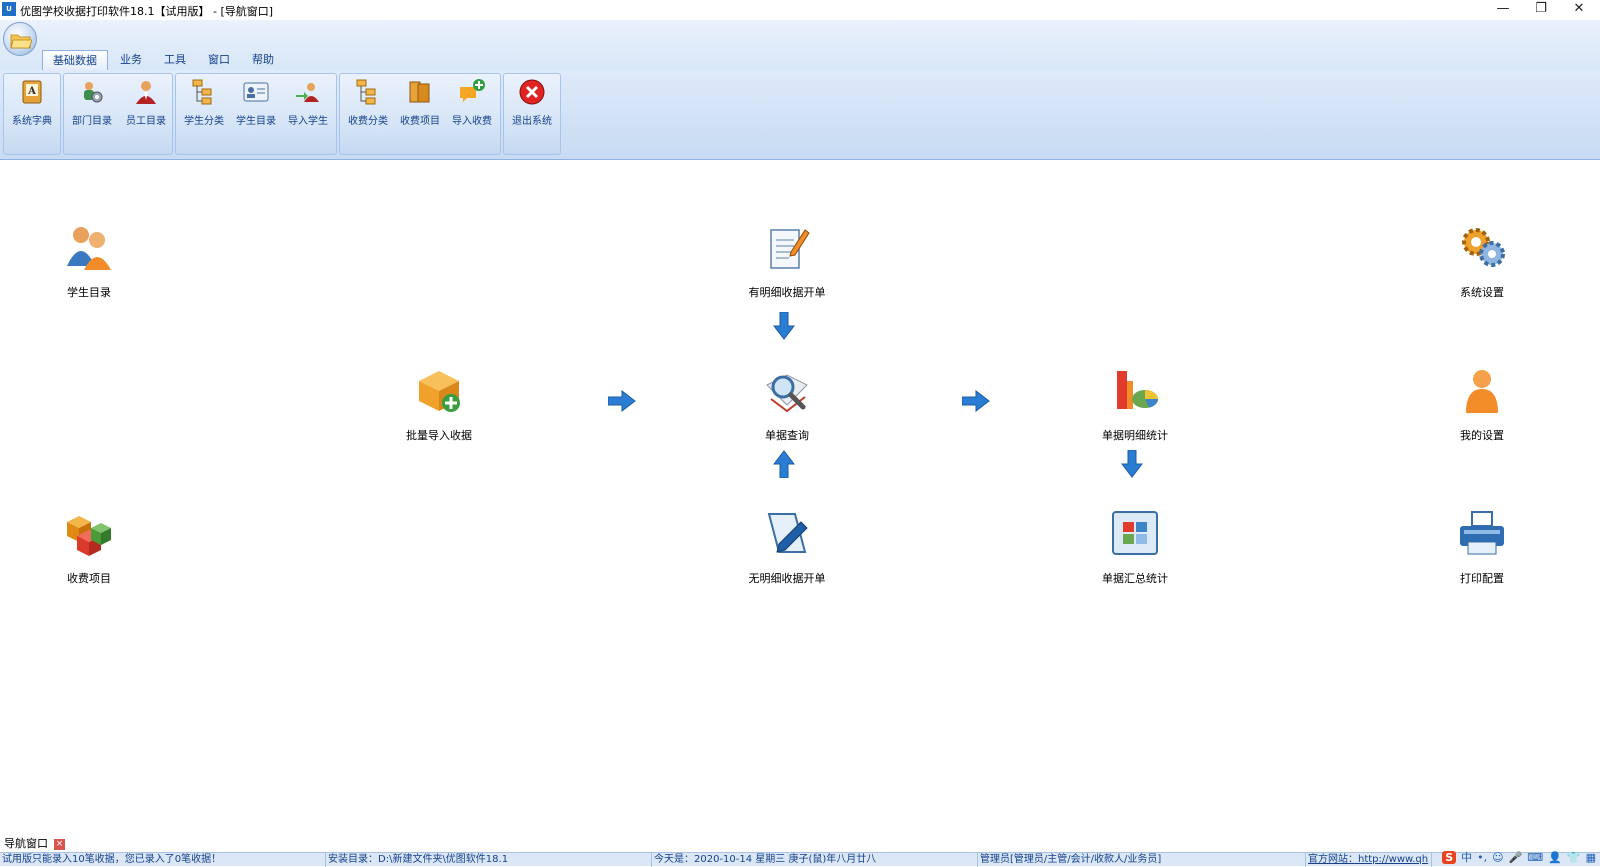 This screenshot has height=867, width=1600. I want to click on books-icon, so click(419, 92).